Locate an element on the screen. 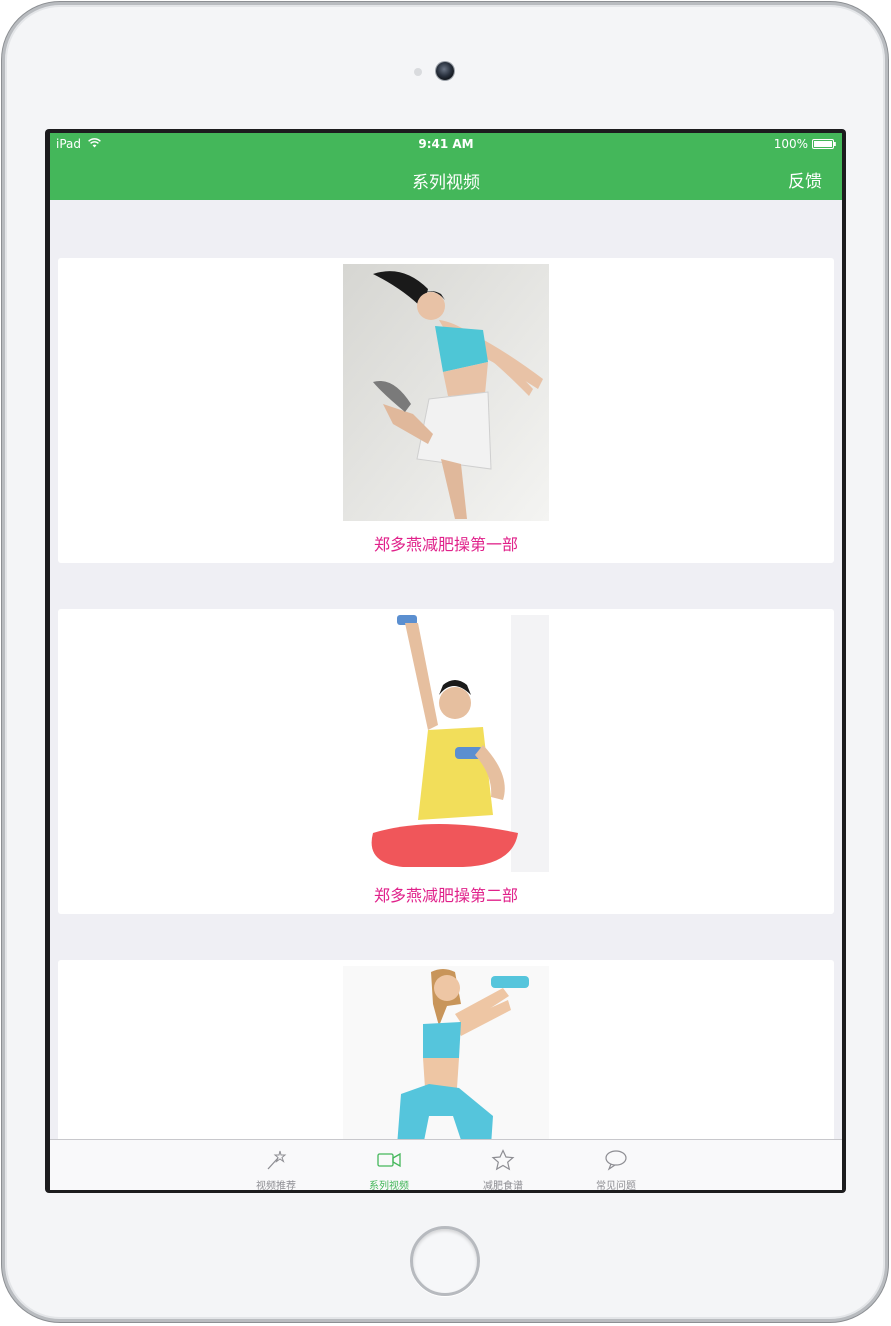 This screenshot has height=1326, width=891. tab-video-recommend: 视频推荐 is located at coordinates (276, 1165).